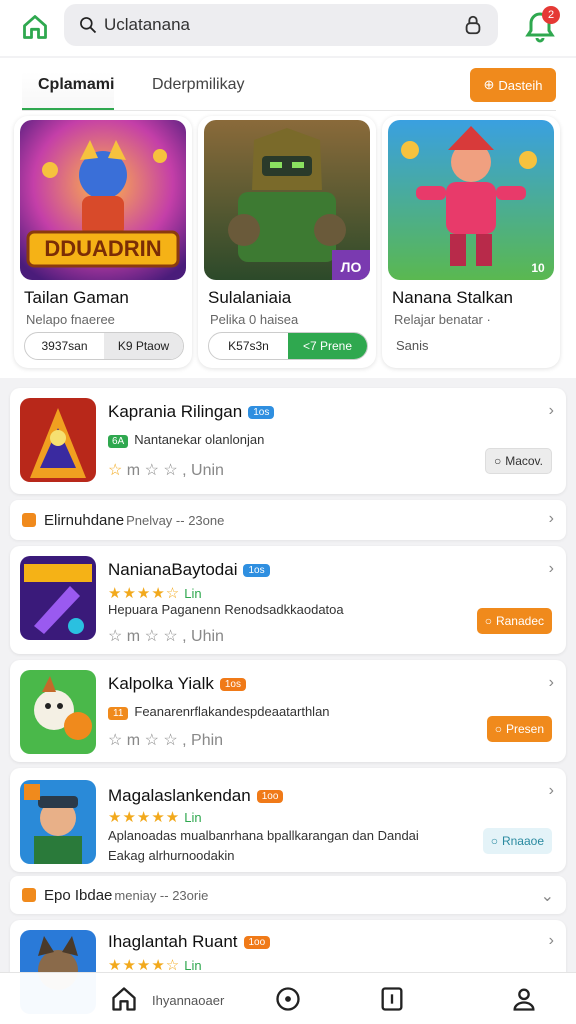 The image size is (576, 1024). What do you see at coordinates (155, 593) in the screenshot?
I see `item-stars: ★★★★☆ Lin` at bounding box center [155, 593].